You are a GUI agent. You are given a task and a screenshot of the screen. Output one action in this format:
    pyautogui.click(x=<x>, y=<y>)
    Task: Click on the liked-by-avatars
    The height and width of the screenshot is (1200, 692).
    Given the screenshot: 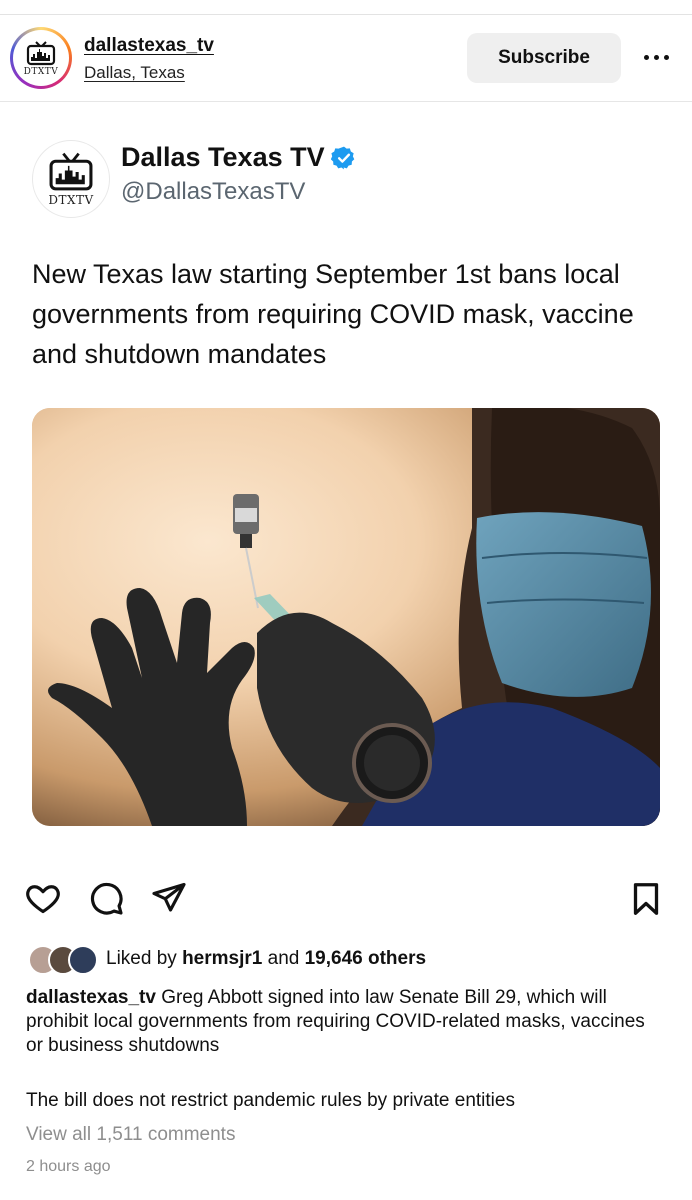 What is the action you would take?
    pyautogui.click(x=64, y=960)
    